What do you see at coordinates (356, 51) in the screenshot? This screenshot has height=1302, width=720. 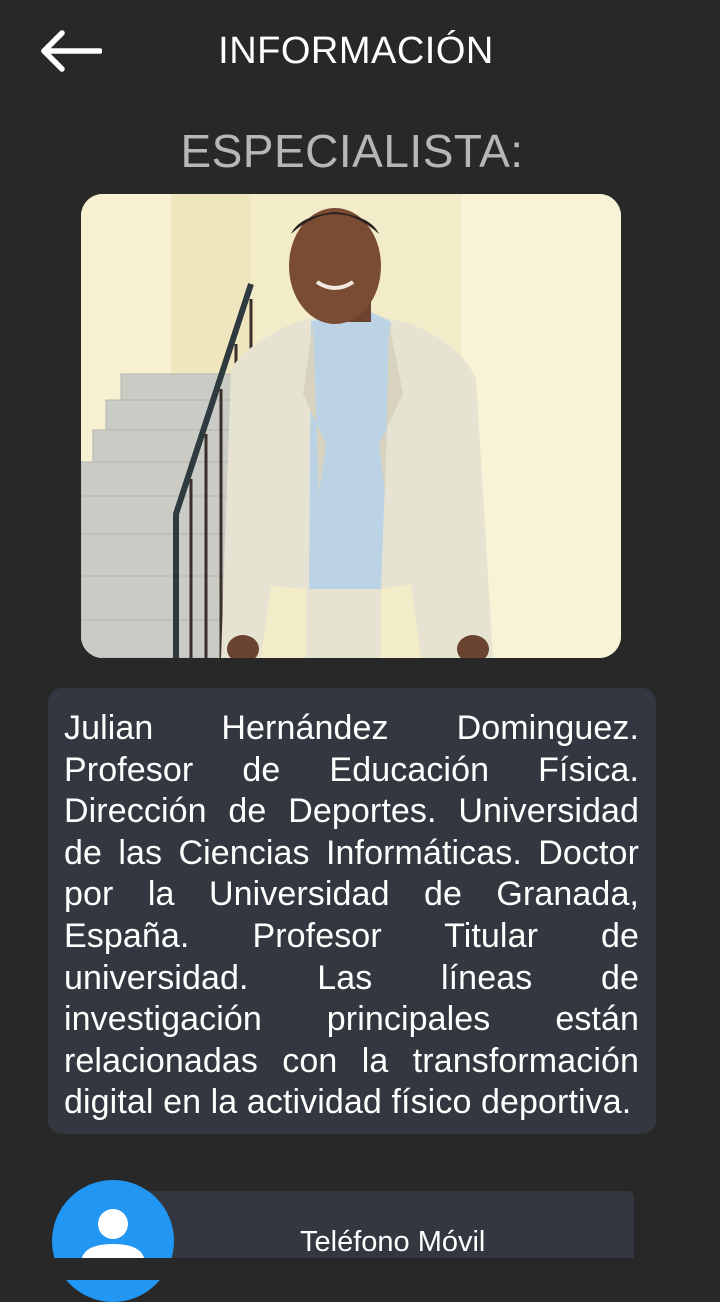 I see `page-title: INFORMACIÓN` at bounding box center [356, 51].